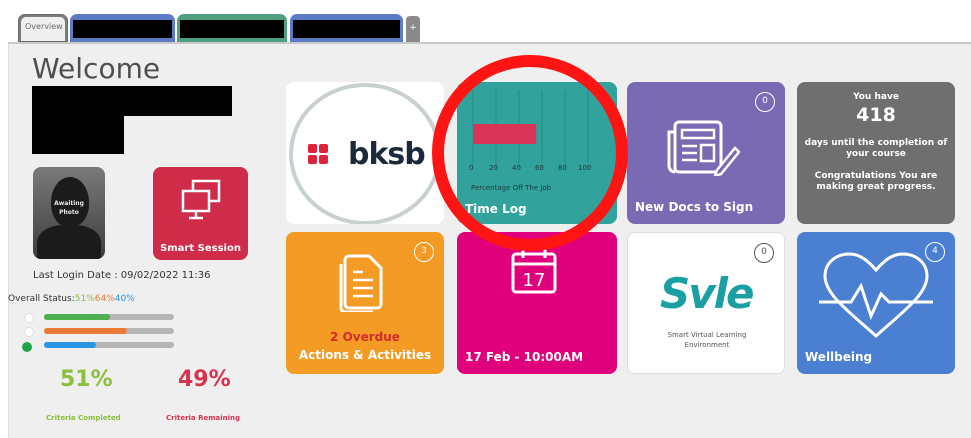  Describe the element at coordinates (707, 345) in the screenshot. I see `svle-caption-2: Environment` at that location.